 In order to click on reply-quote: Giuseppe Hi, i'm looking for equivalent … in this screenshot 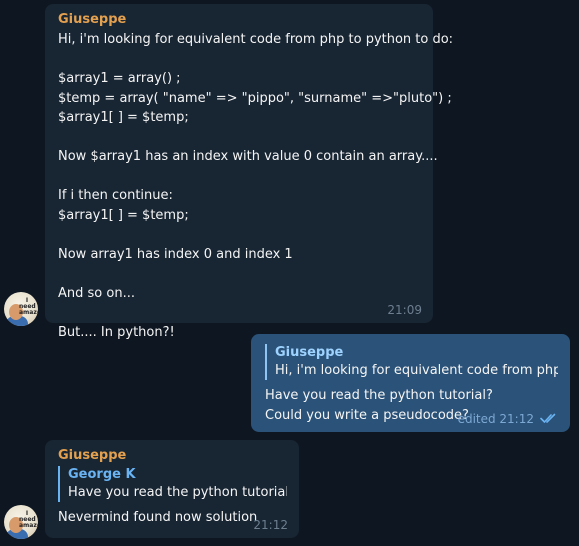, I will do `click(411, 362)`.